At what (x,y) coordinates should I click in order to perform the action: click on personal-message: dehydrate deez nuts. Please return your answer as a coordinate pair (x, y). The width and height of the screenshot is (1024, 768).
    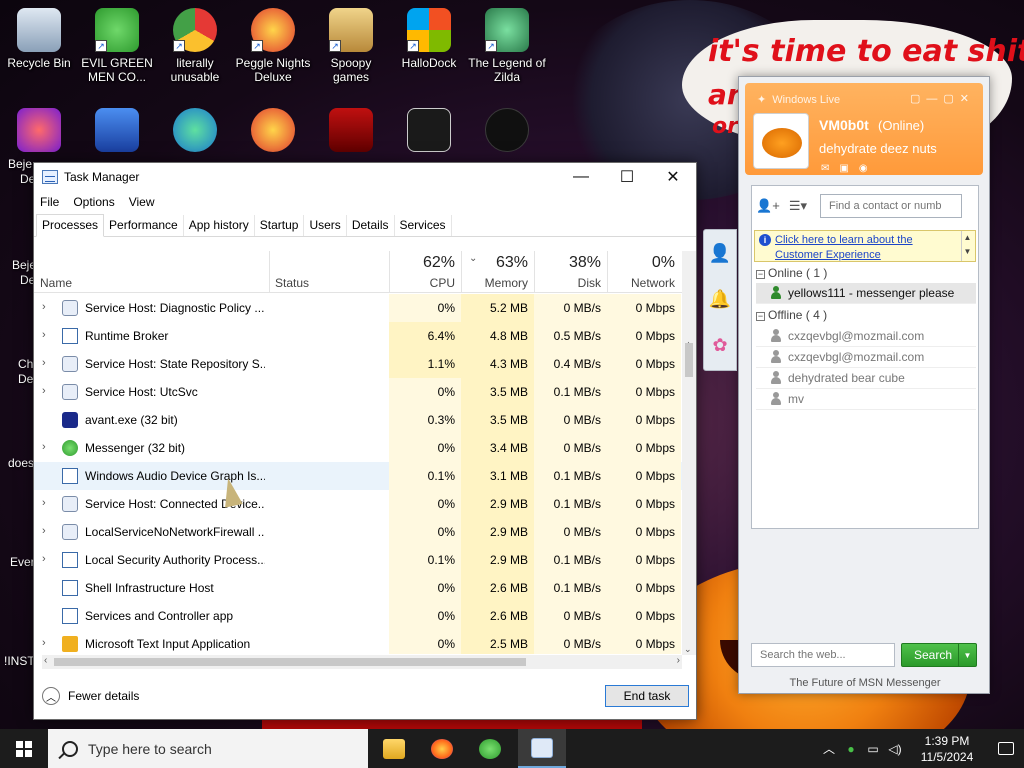
    Looking at the image, I should click on (878, 148).